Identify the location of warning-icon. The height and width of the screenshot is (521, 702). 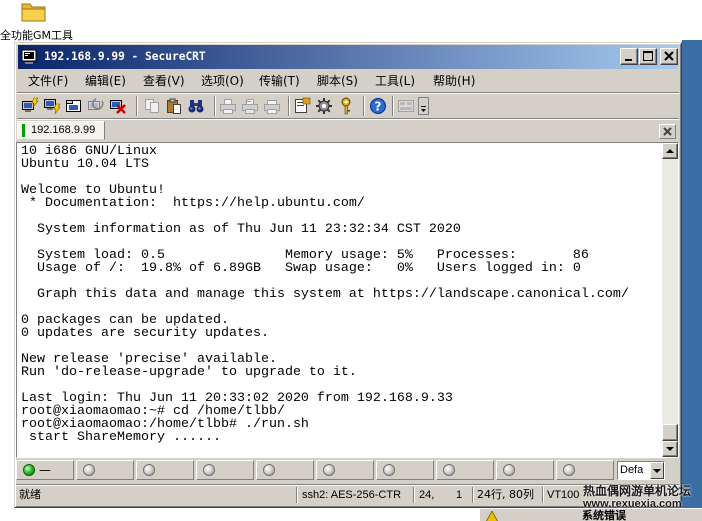
(492, 516).